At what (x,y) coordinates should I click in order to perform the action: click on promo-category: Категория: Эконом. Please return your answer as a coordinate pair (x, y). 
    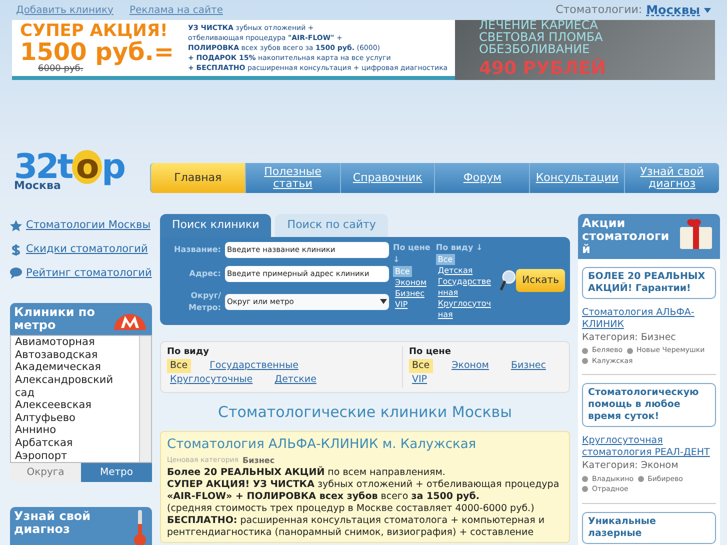
    Looking at the image, I should click on (631, 466).